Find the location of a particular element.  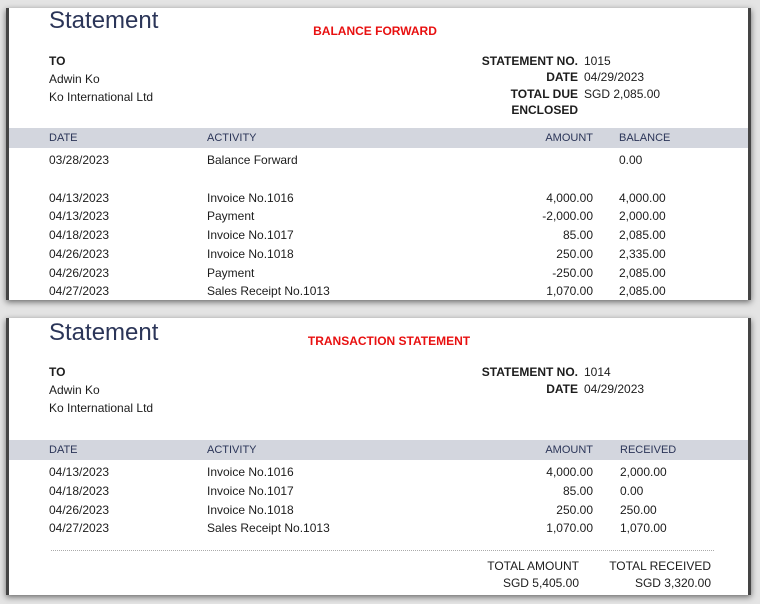

row-balance: 0.00 is located at coordinates (631, 160).